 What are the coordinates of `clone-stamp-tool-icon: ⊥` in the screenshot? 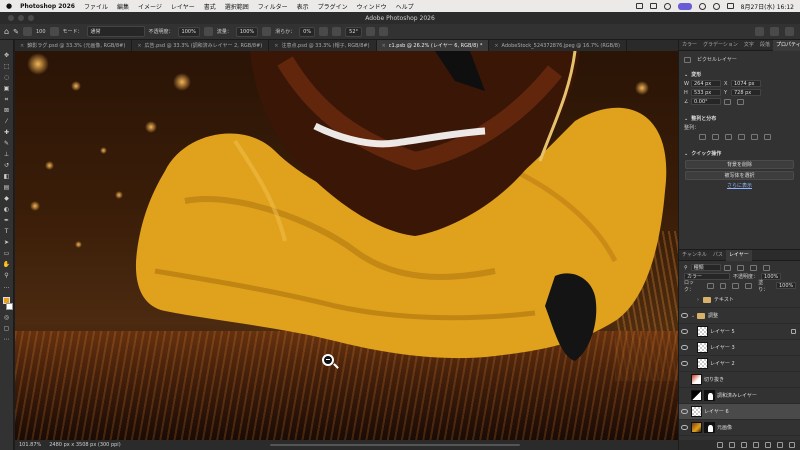 It's located at (7, 154).